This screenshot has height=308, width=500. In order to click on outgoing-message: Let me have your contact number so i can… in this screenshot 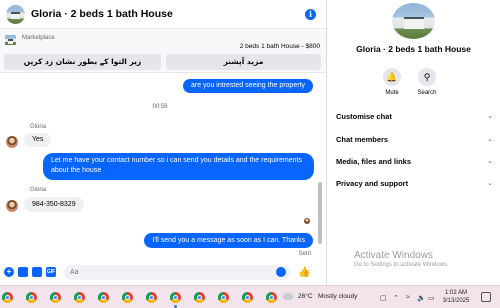, I will do `click(178, 166)`.